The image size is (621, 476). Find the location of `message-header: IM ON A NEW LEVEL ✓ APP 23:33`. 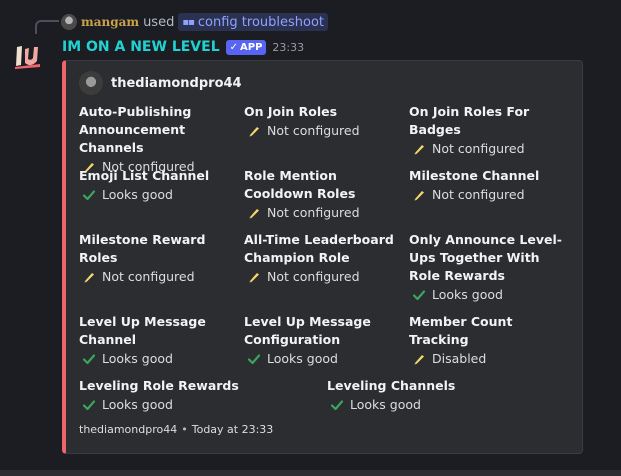

message-header: IM ON A NEW LEVEL ✓ APP 23:33 is located at coordinates (183, 47).